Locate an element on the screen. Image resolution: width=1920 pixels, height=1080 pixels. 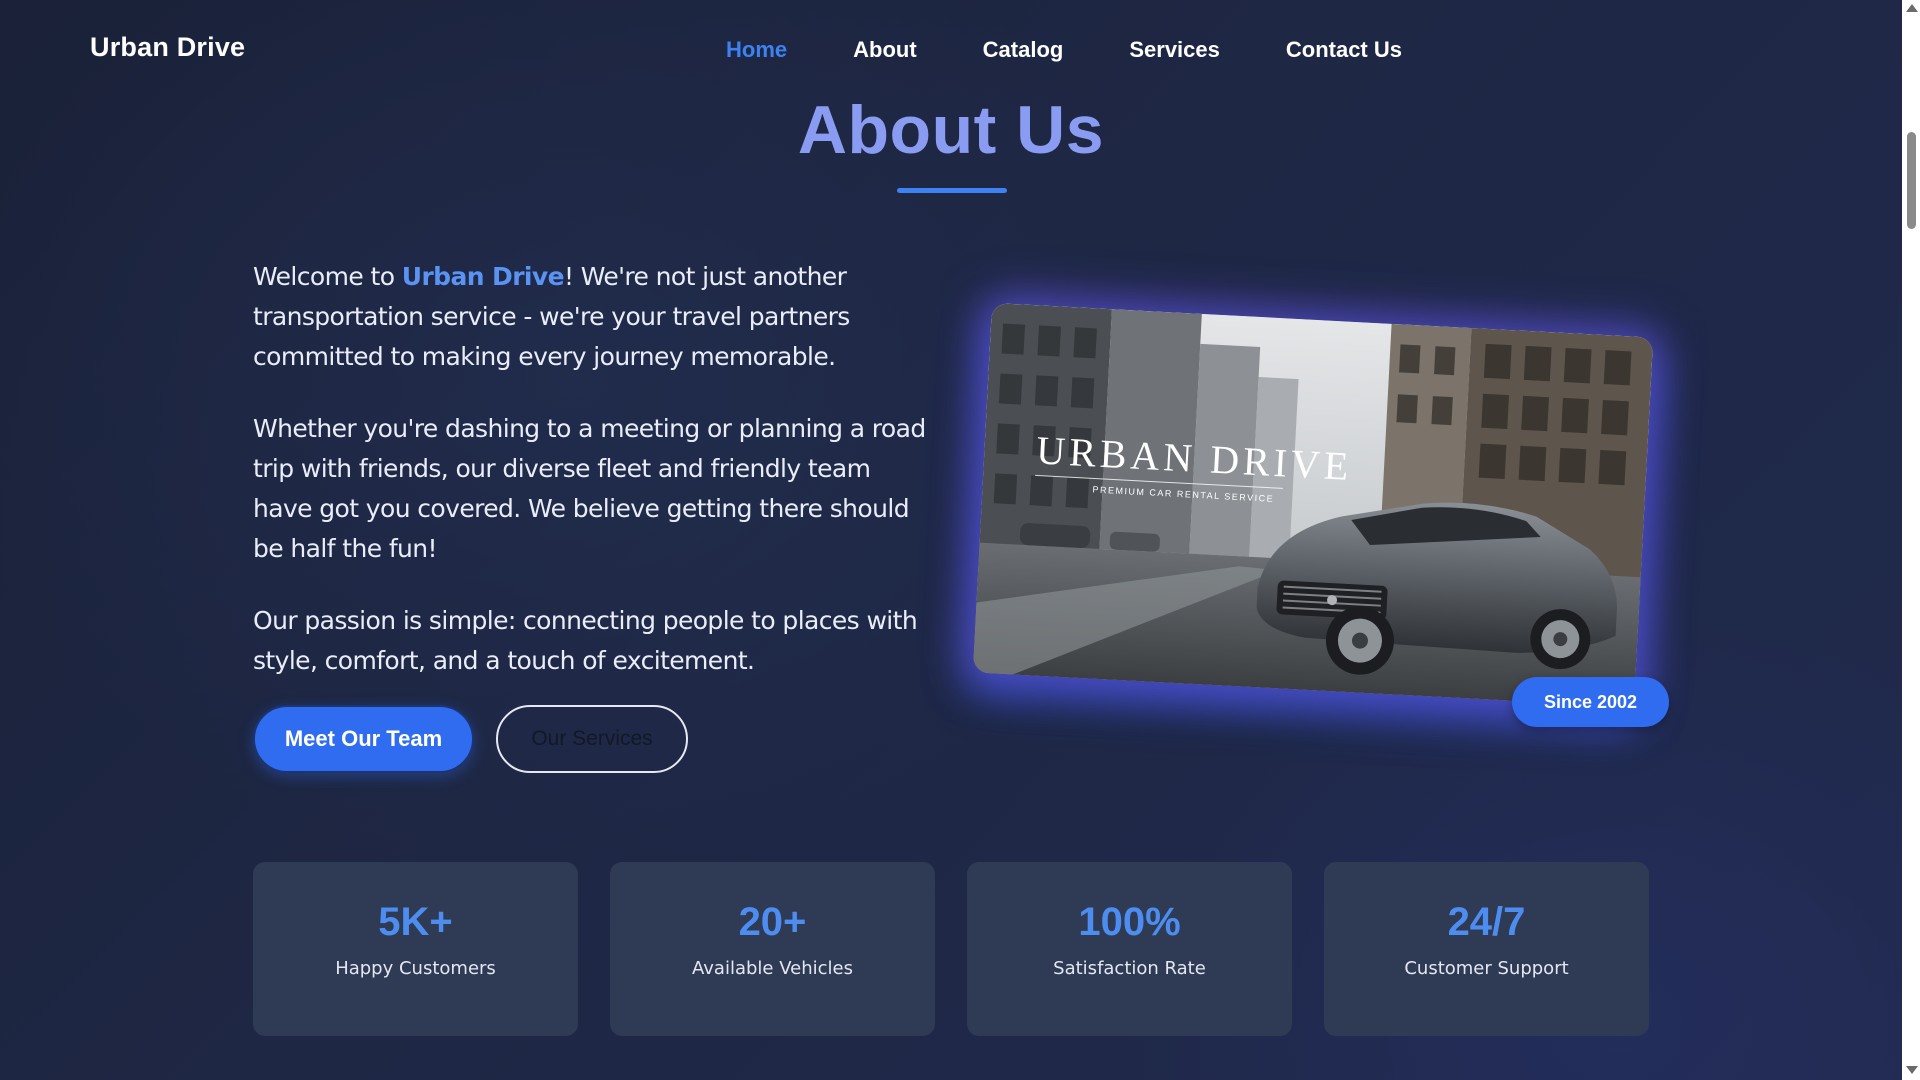
meet-our-team-button: Meet Our Team is located at coordinates (363, 739).